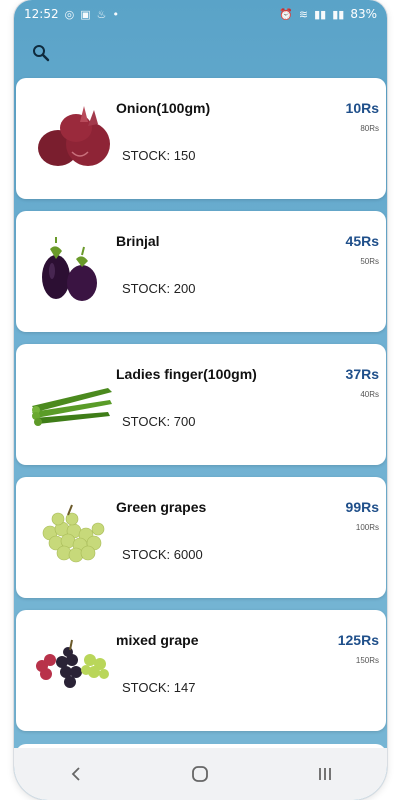  I want to click on product-stock: STOCK: 700, so click(159, 421).